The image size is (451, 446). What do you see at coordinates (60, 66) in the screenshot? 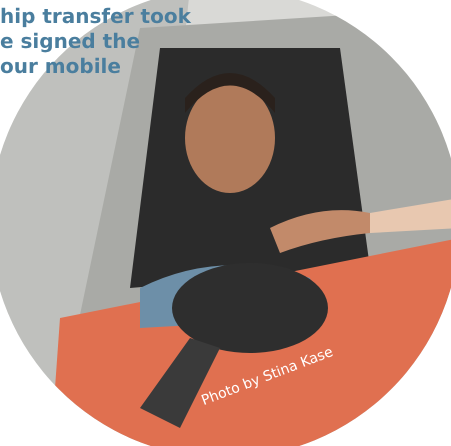
I see `intro-text-line: our mobile` at bounding box center [60, 66].